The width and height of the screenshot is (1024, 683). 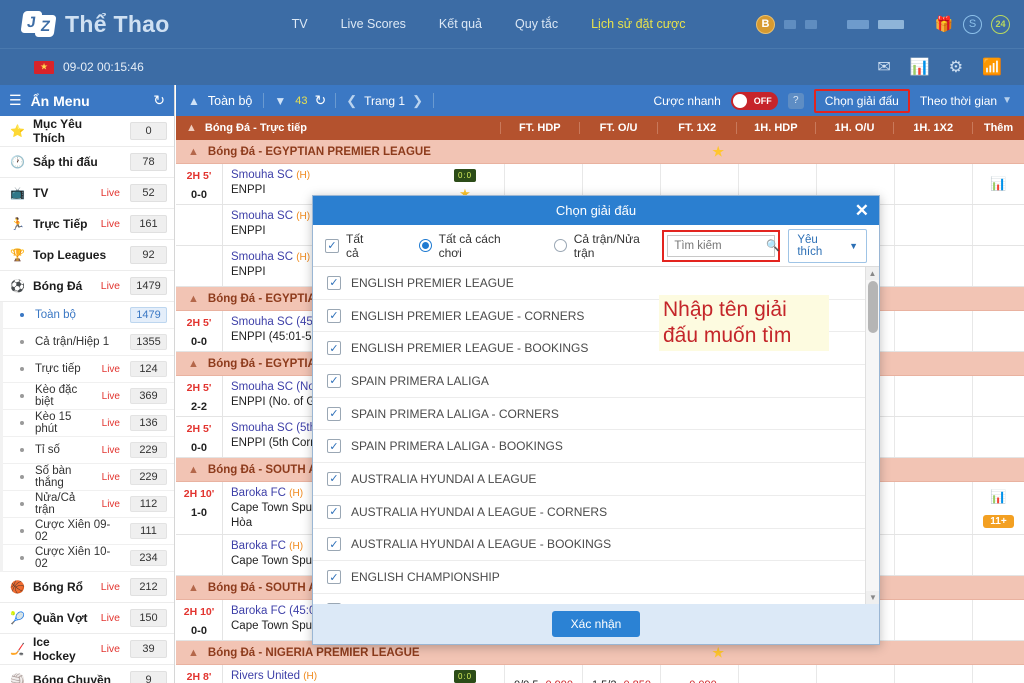 What do you see at coordinates (600, 152) in the screenshot?
I see `league-band: ▲Bóng Đá - EGYPTIAN PREMIER LEAGUE ★` at bounding box center [600, 152].